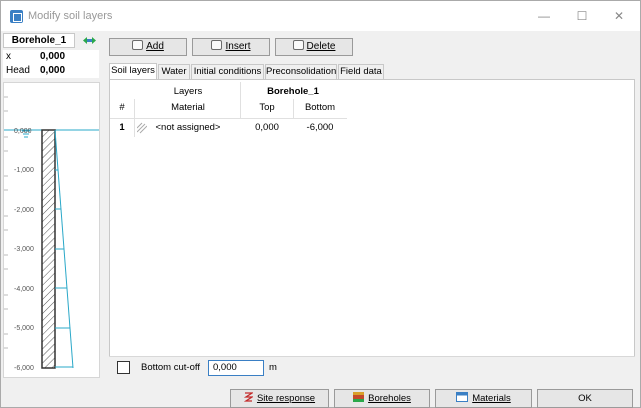  I want to click on materials-icon, so click(462, 397).